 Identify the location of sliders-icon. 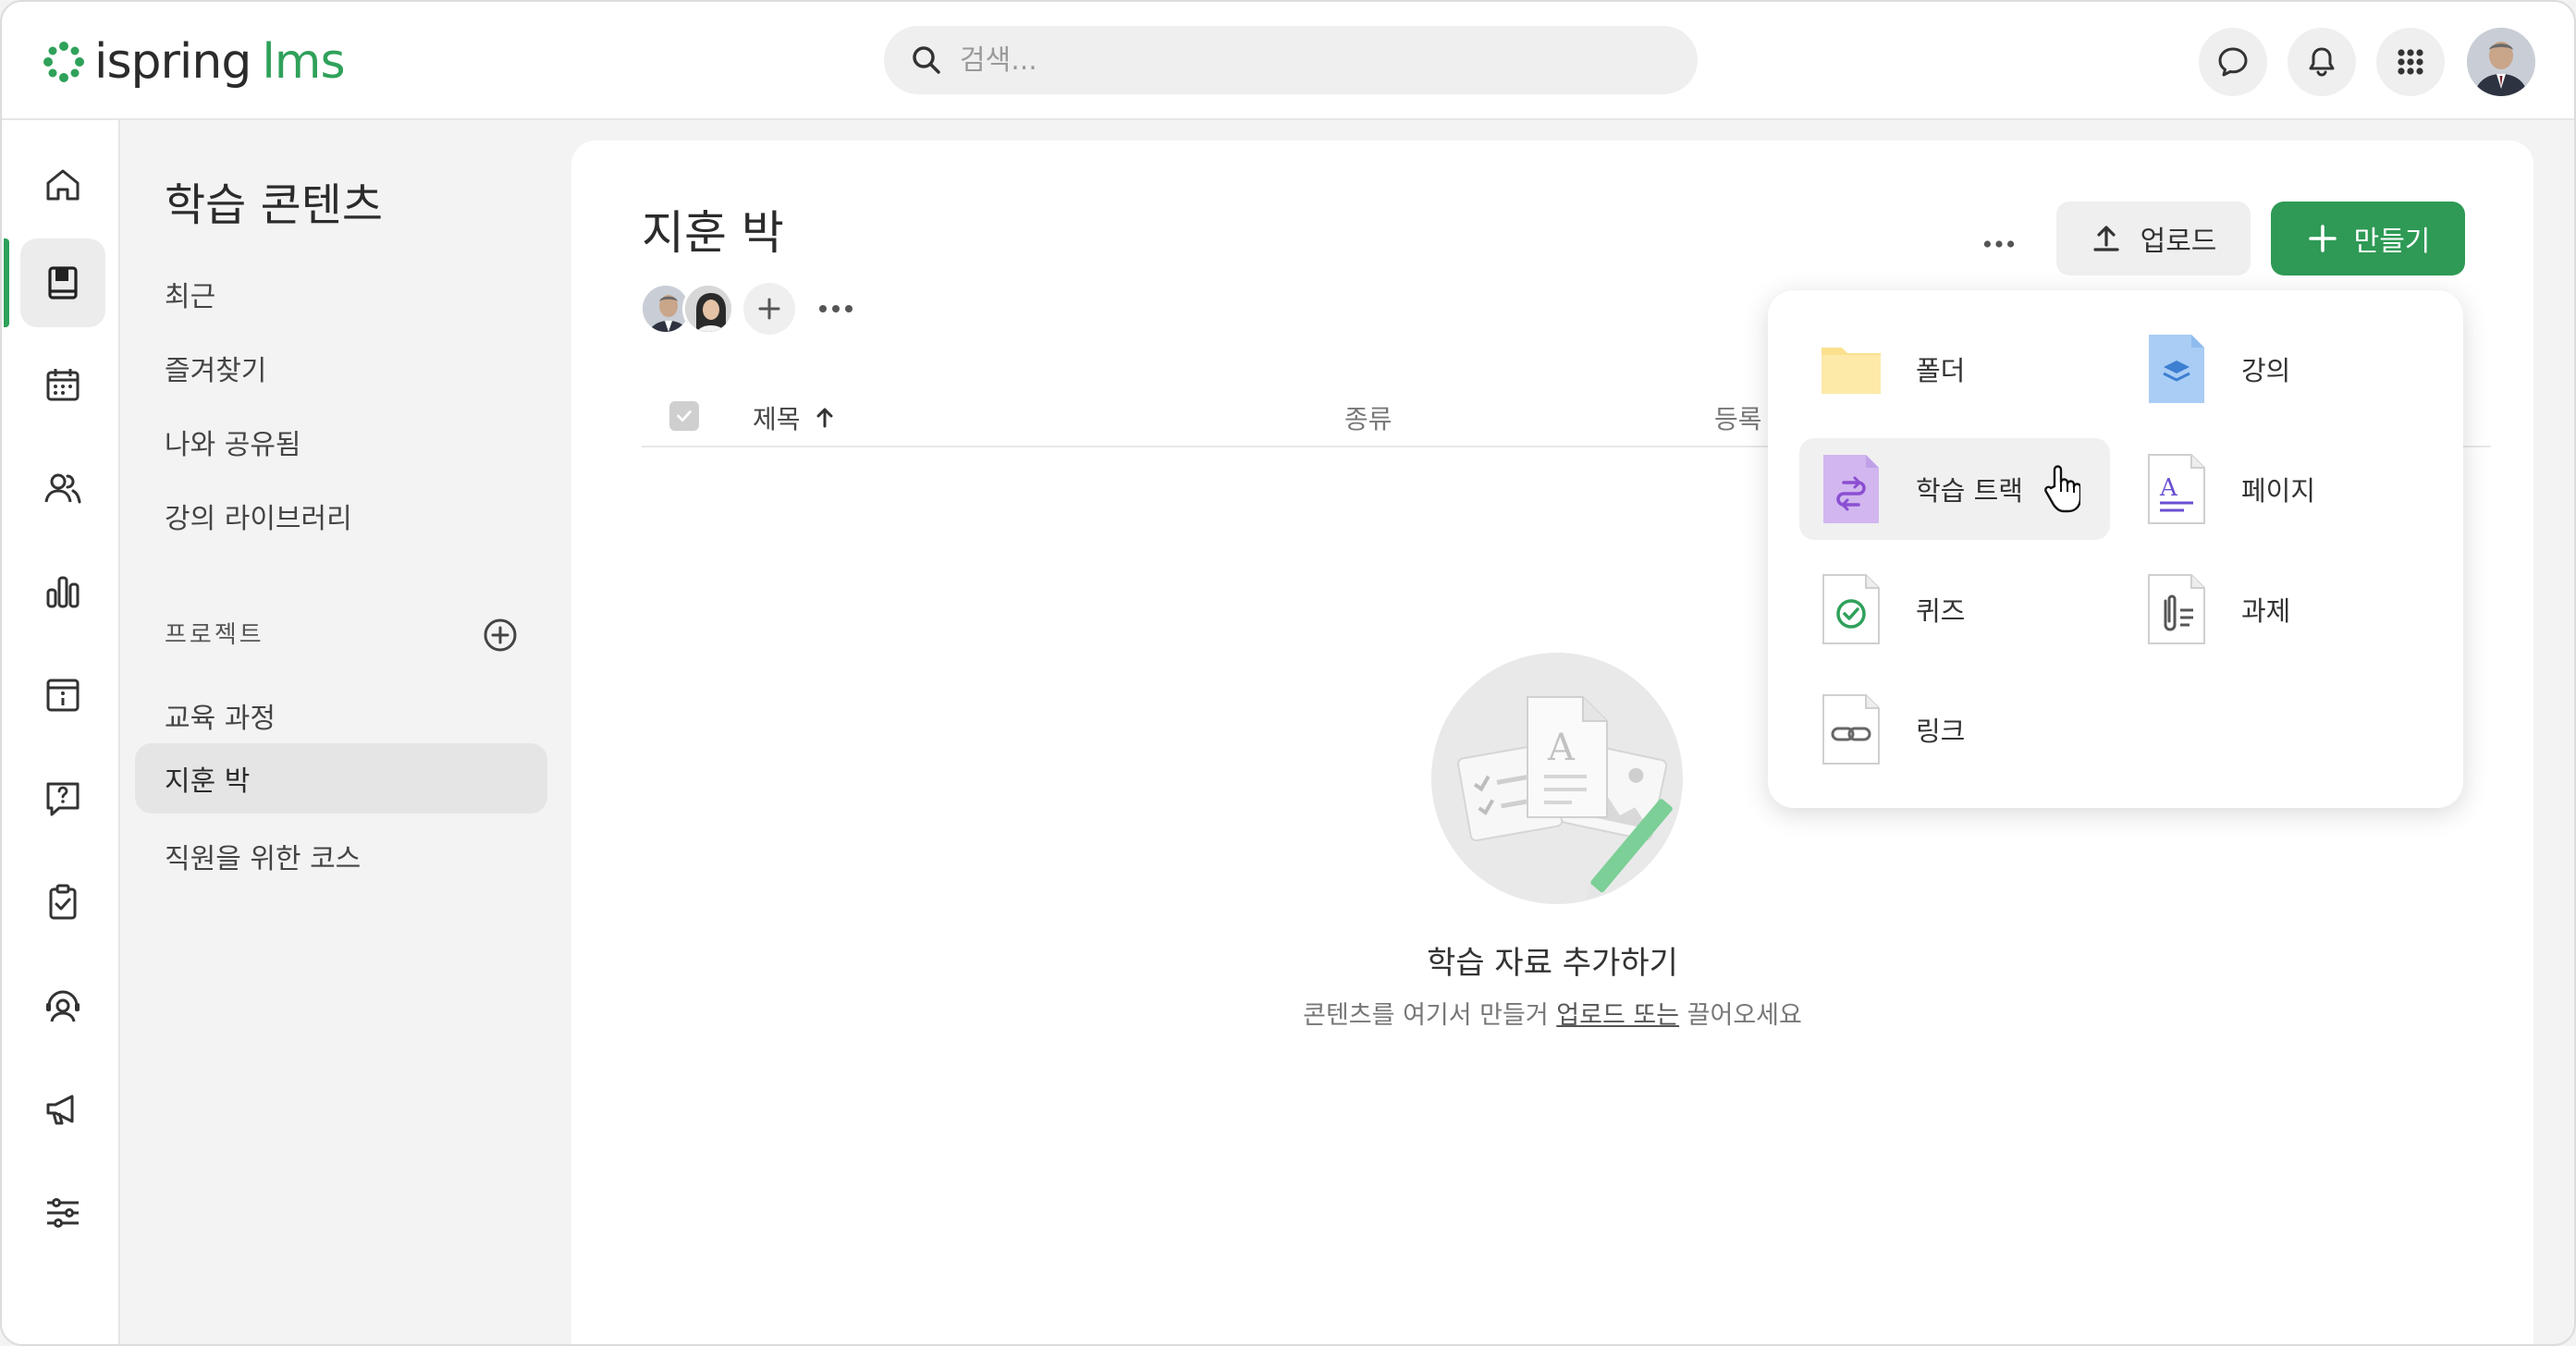
(63, 1213).